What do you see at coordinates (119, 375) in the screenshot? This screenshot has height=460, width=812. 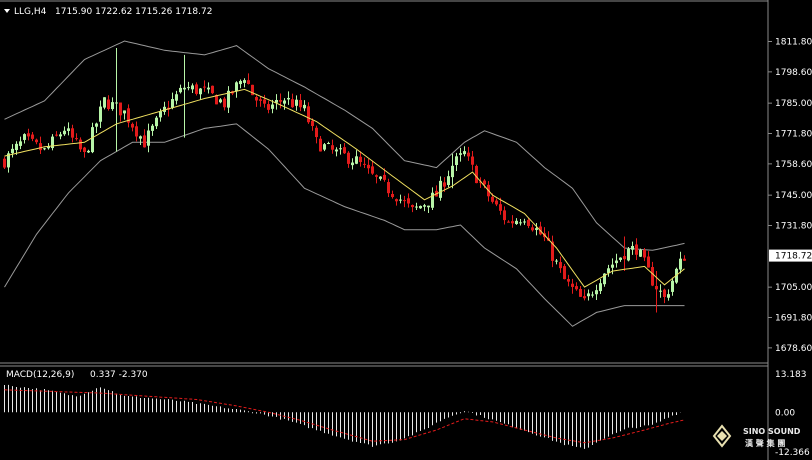 I see `macd-values: 0.337 -2.370` at bounding box center [119, 375].